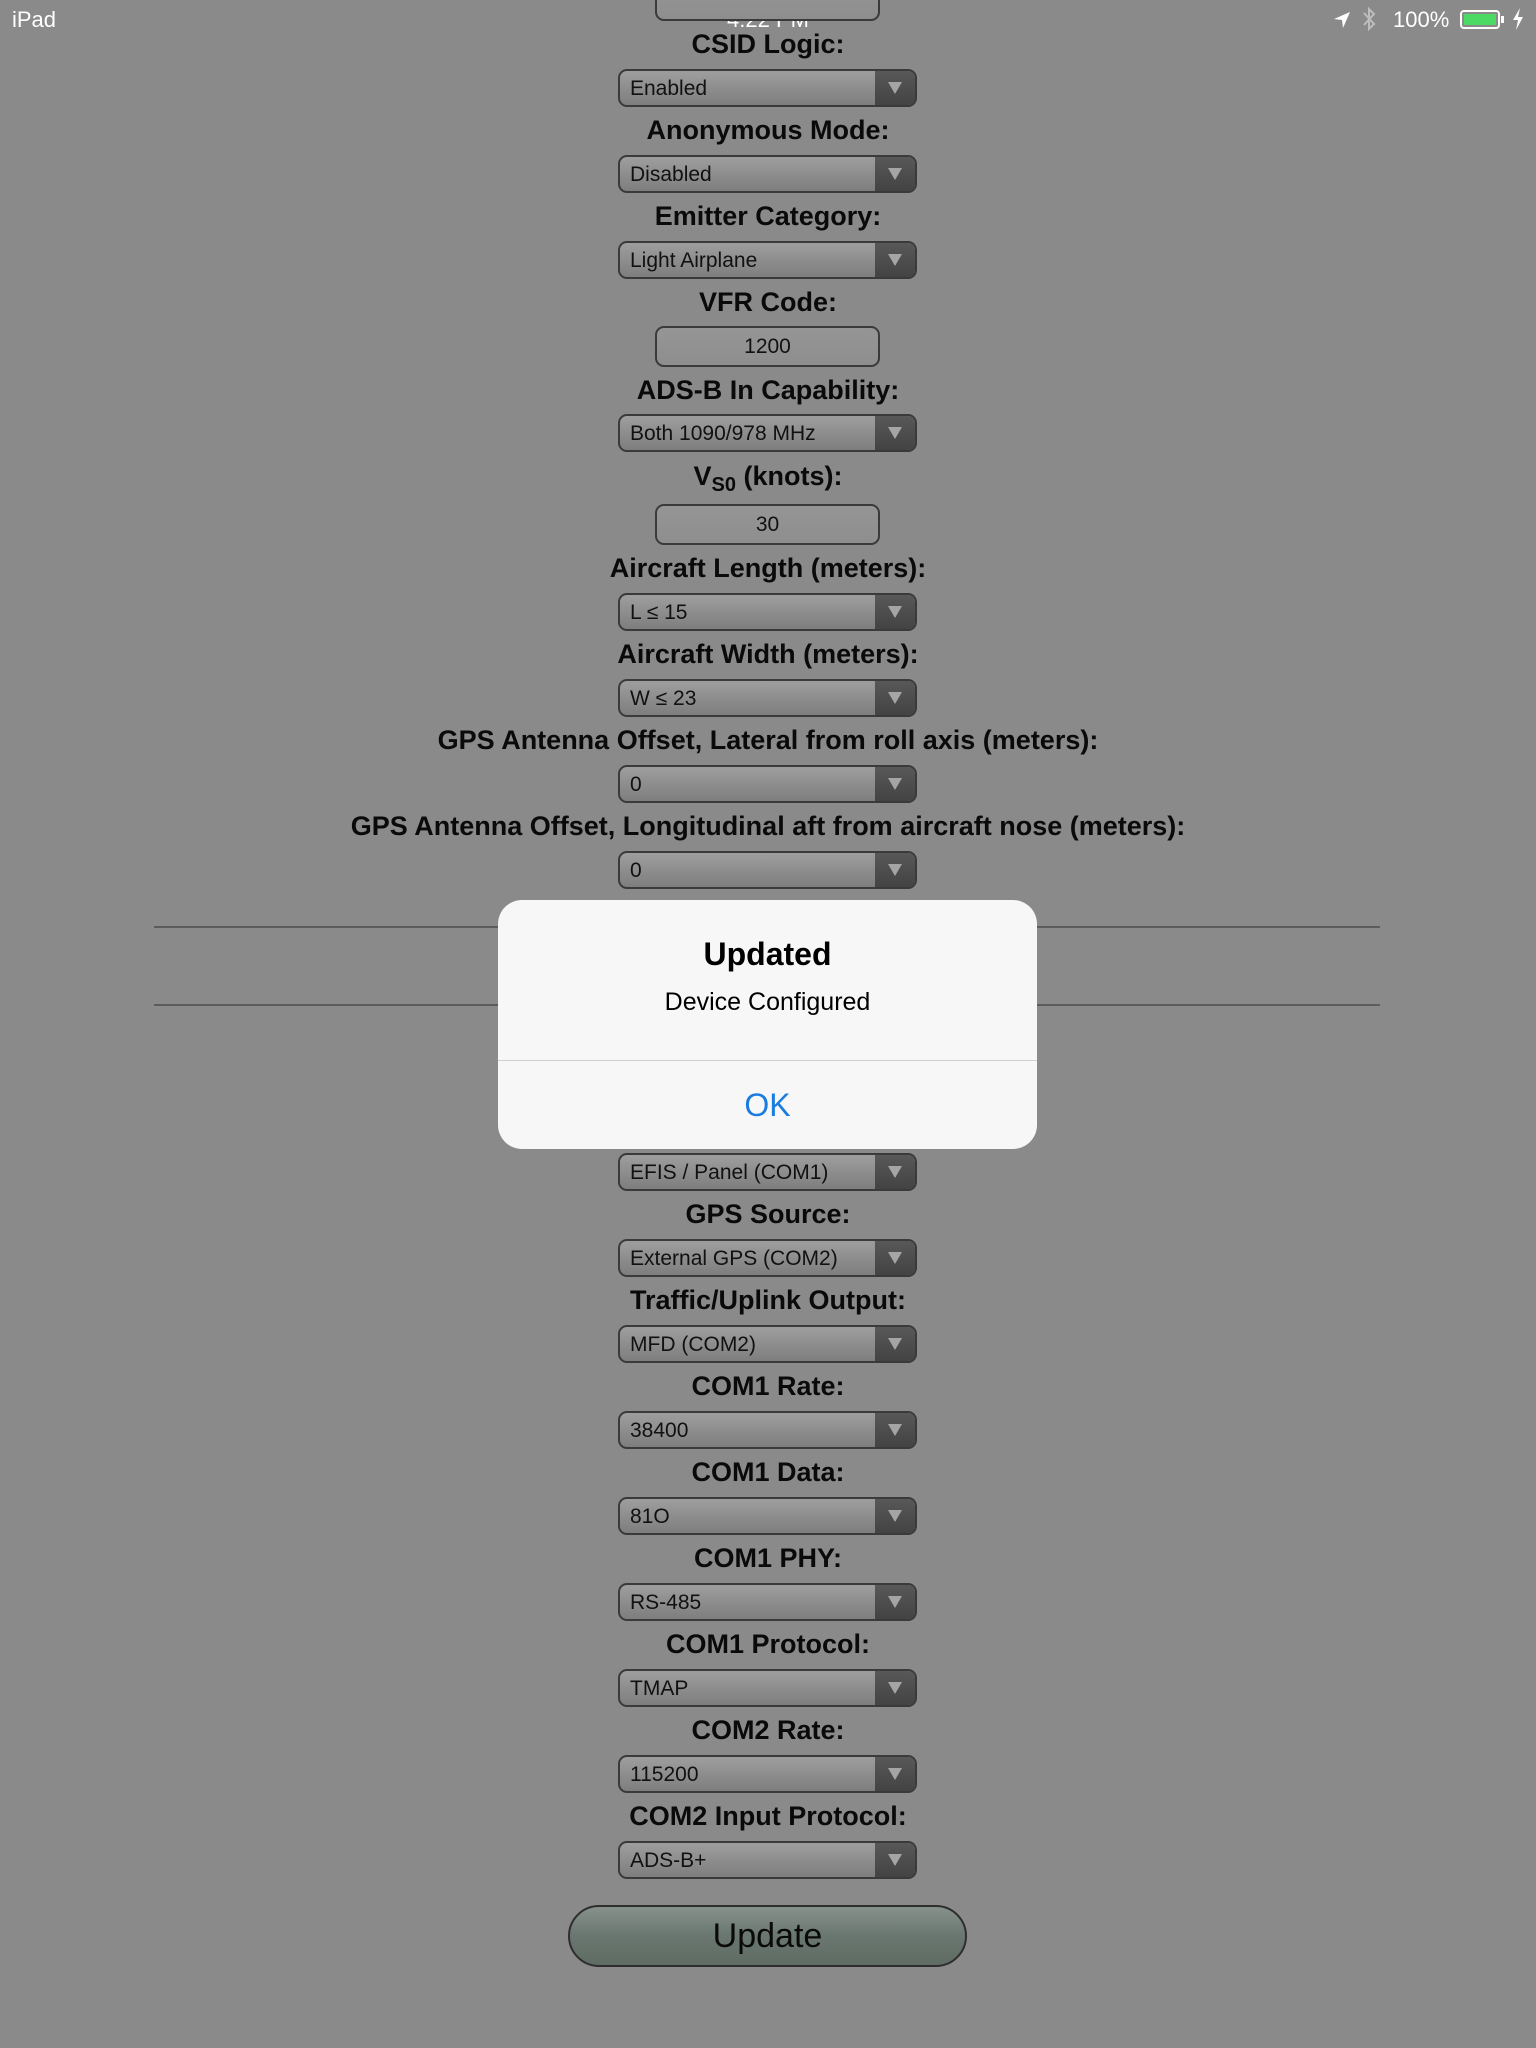 Image resolution: width=1536 pixels, height=2048 pixels. What do you see at coordinates (702, 476) in the screenshot?
I see `vso-label-main: V` at bounding box center [702, 476].